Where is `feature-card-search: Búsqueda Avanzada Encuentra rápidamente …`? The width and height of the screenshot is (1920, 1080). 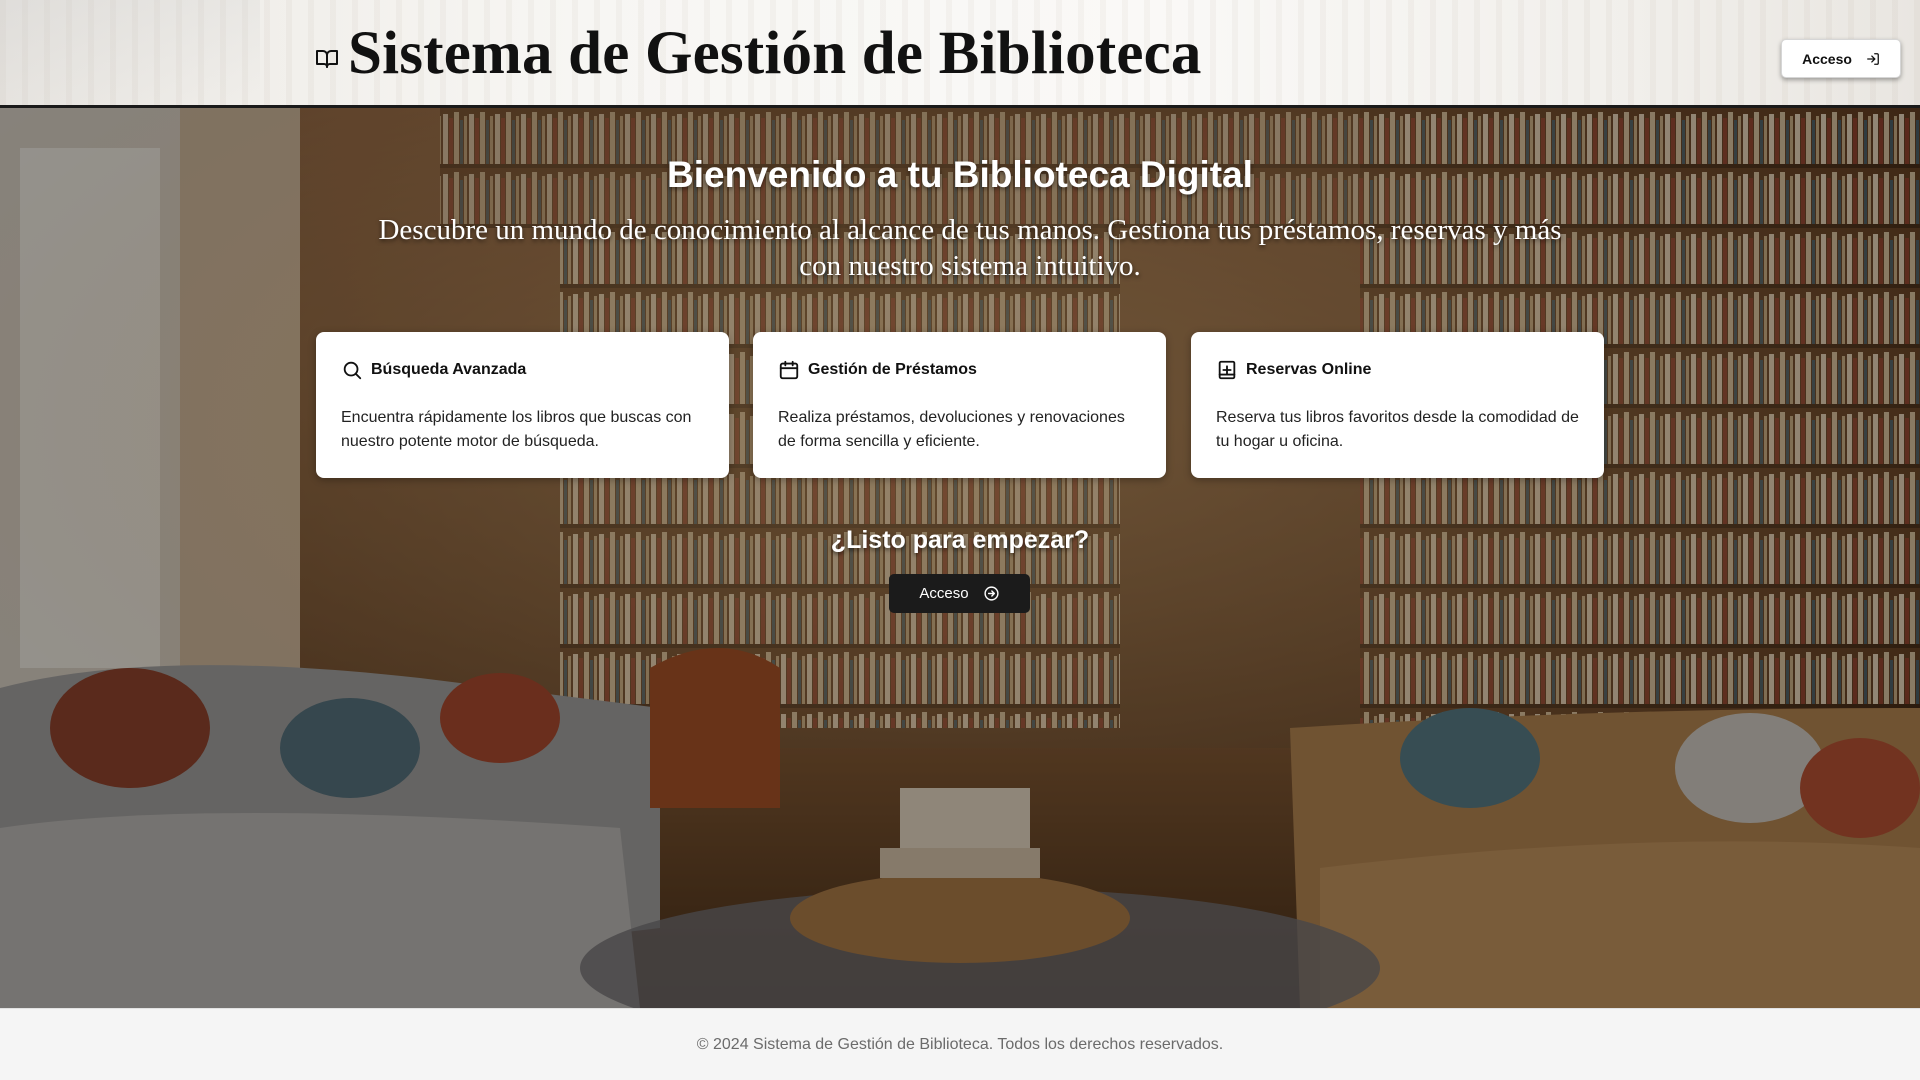
feature-card-search: Búsqueda Avanzada Encuentra rápidamente … is located at coordinates (522, 405).